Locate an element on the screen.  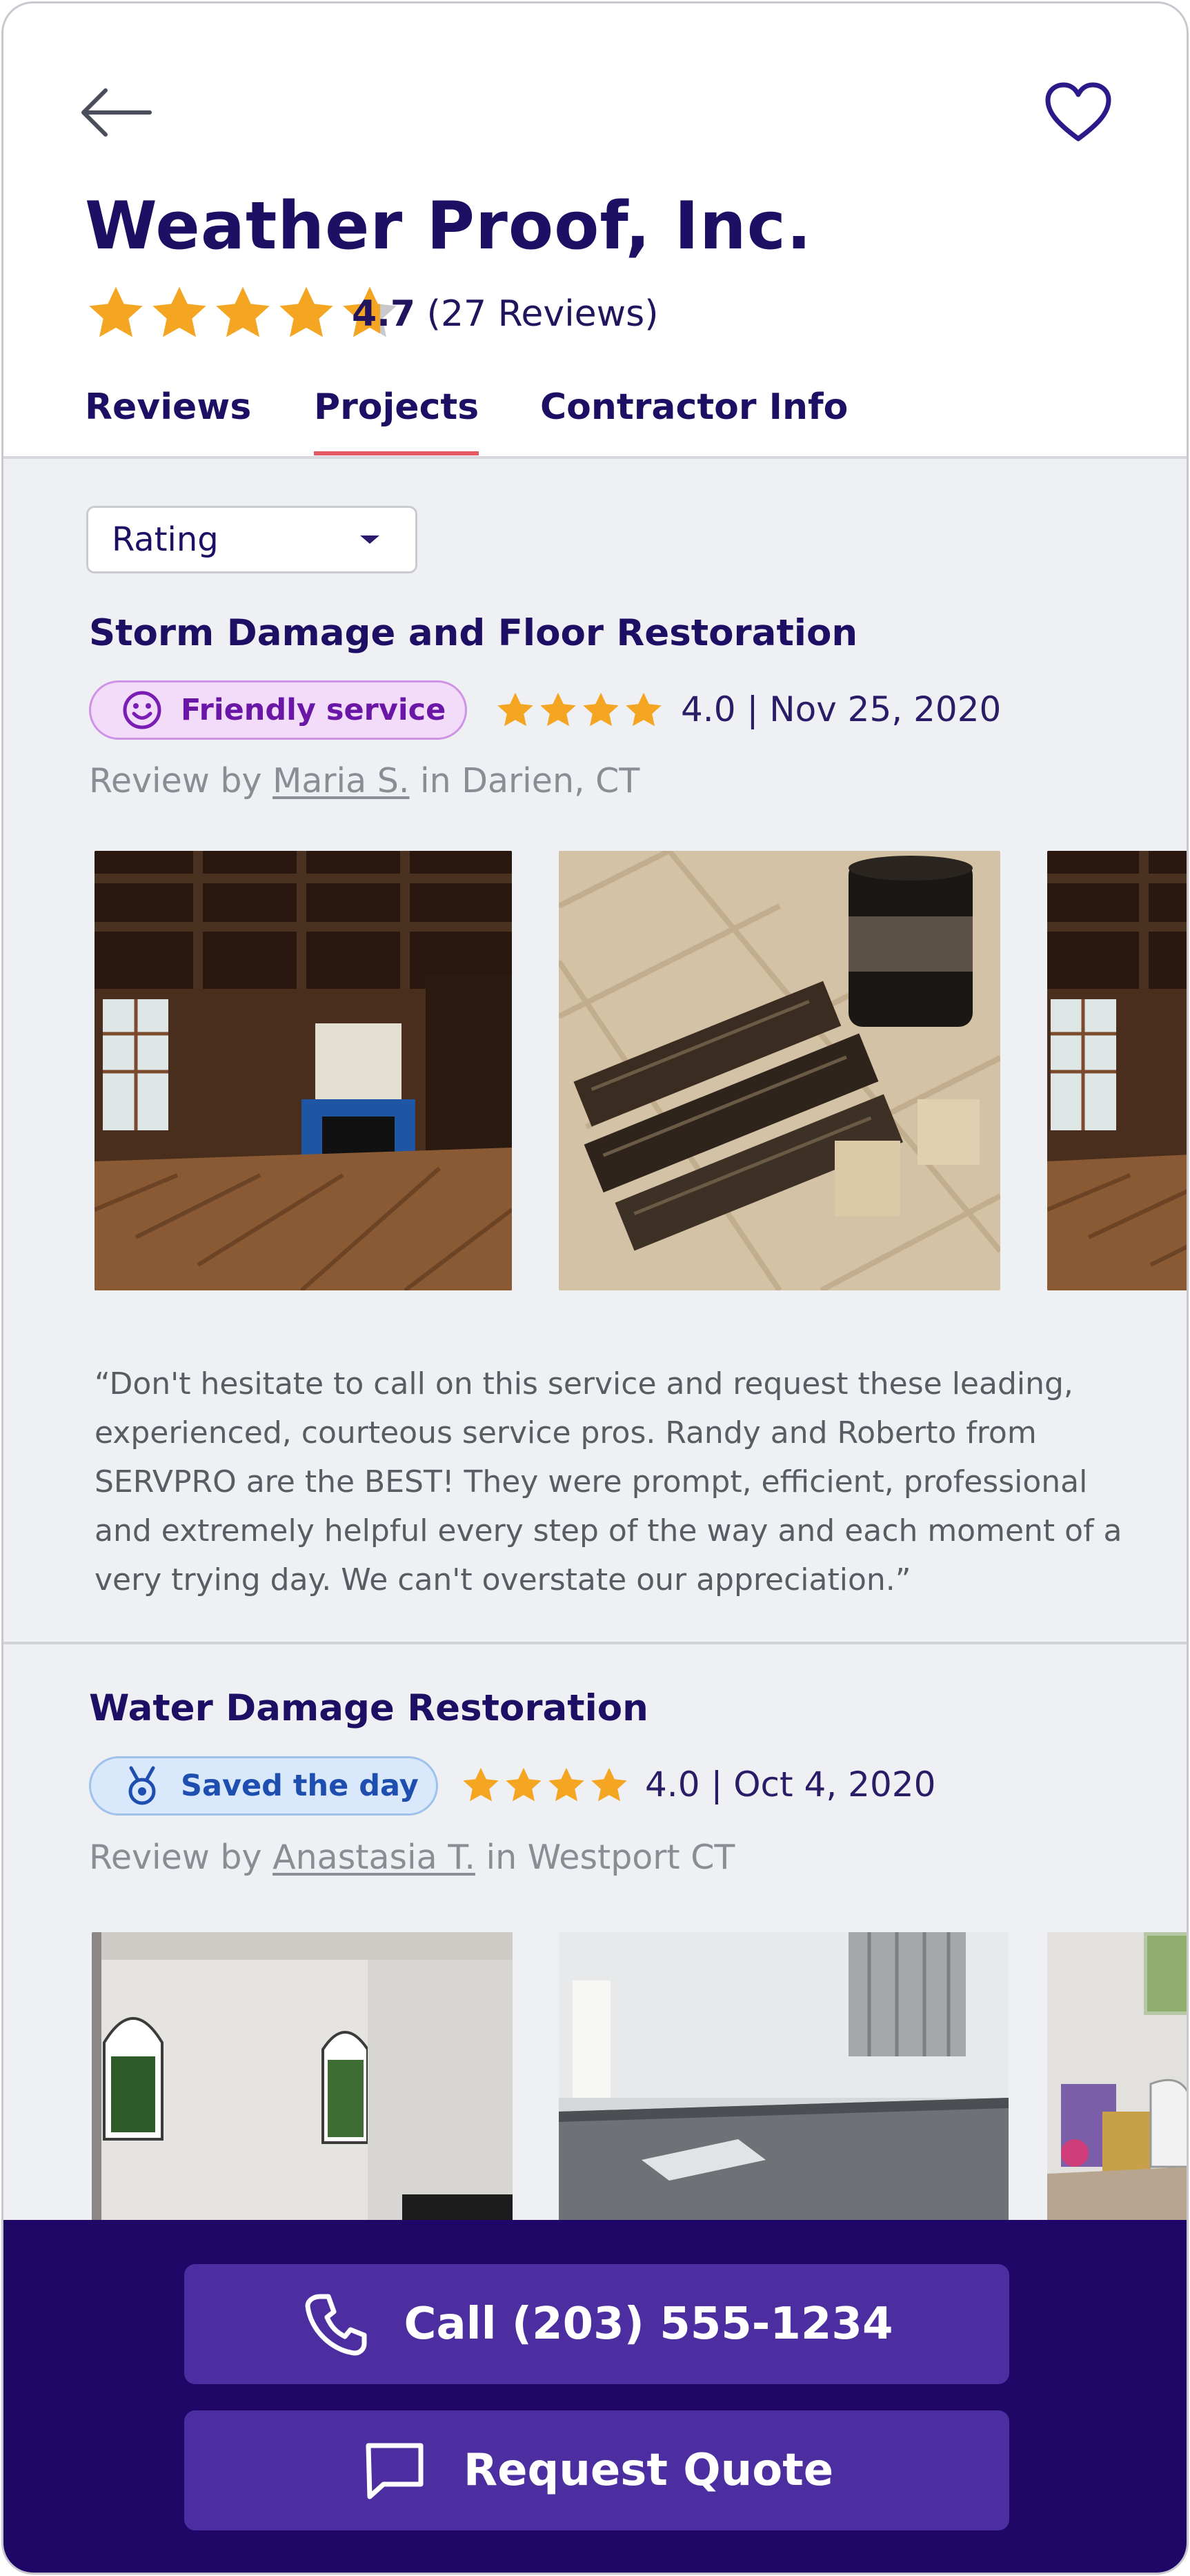
favorite-button is located at coordinates (1078, 112).